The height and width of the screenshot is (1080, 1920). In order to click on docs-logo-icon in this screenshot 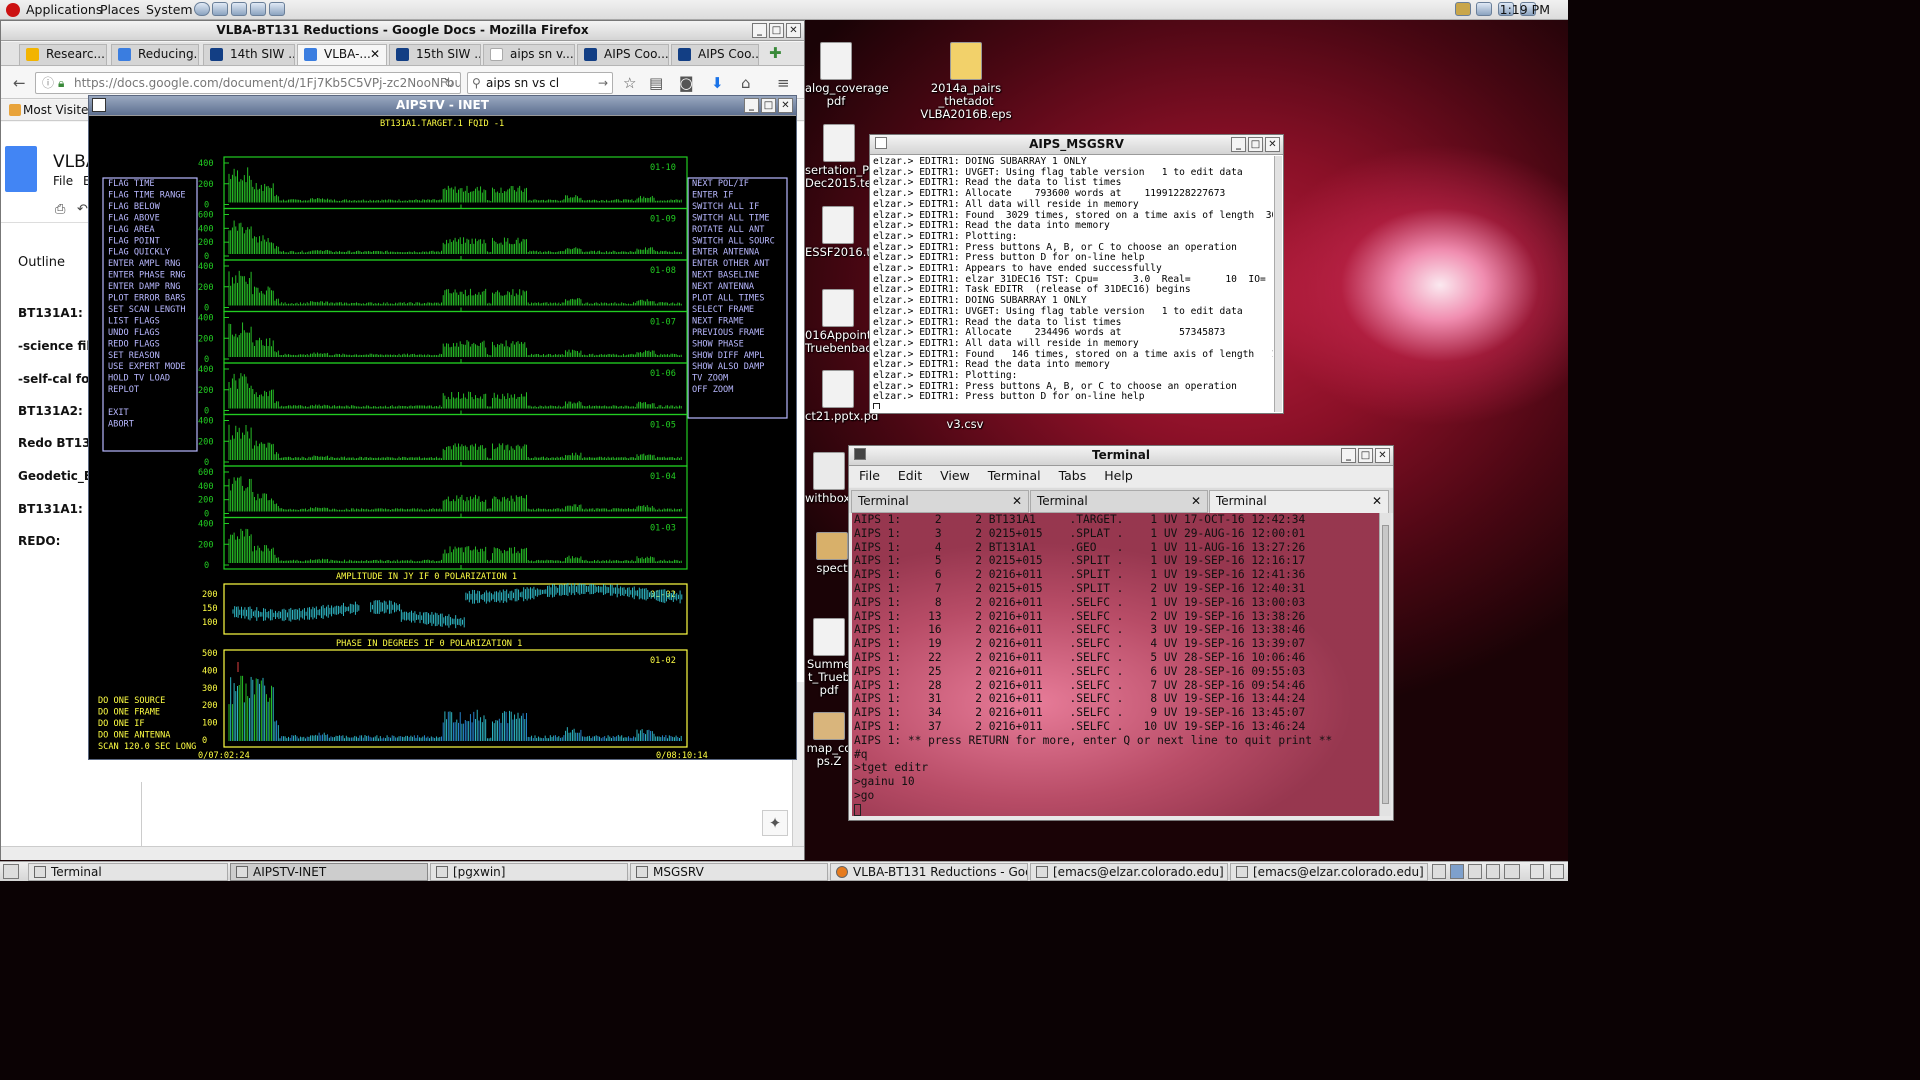, I will do `click(21, 169)`.